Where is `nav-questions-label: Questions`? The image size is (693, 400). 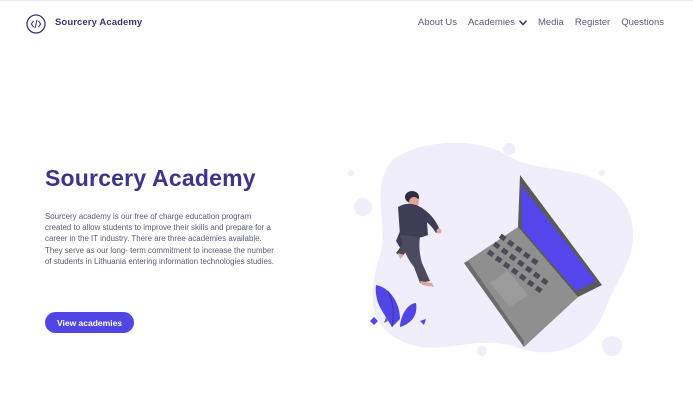
nav-questions-label: Questions is located at coordinates (642, 22).